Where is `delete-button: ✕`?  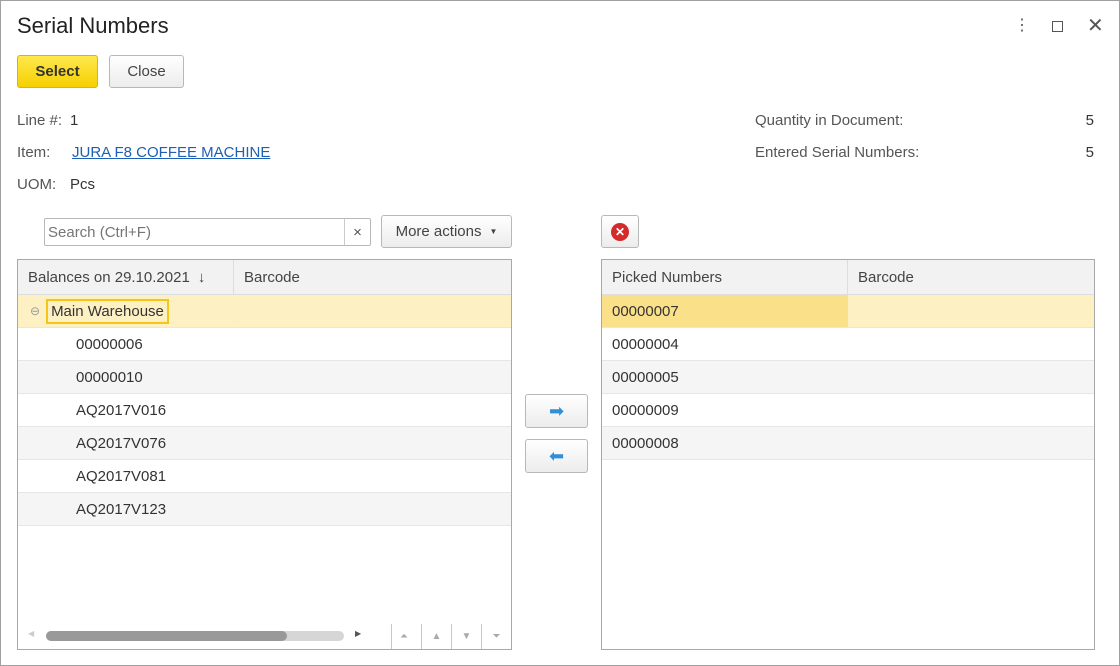 delete-button: ✕ is located at coordinates (620, 231).